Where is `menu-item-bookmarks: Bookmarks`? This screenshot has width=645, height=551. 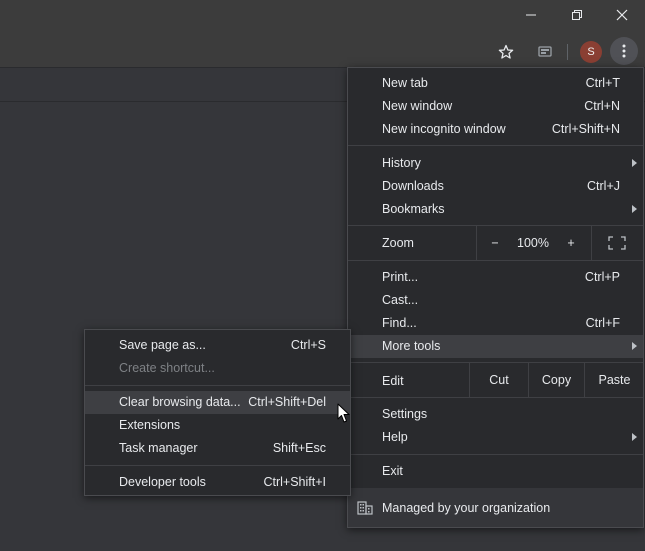
menu-item-bookmarks: Bookmarks is located at coordinates (495, 209).